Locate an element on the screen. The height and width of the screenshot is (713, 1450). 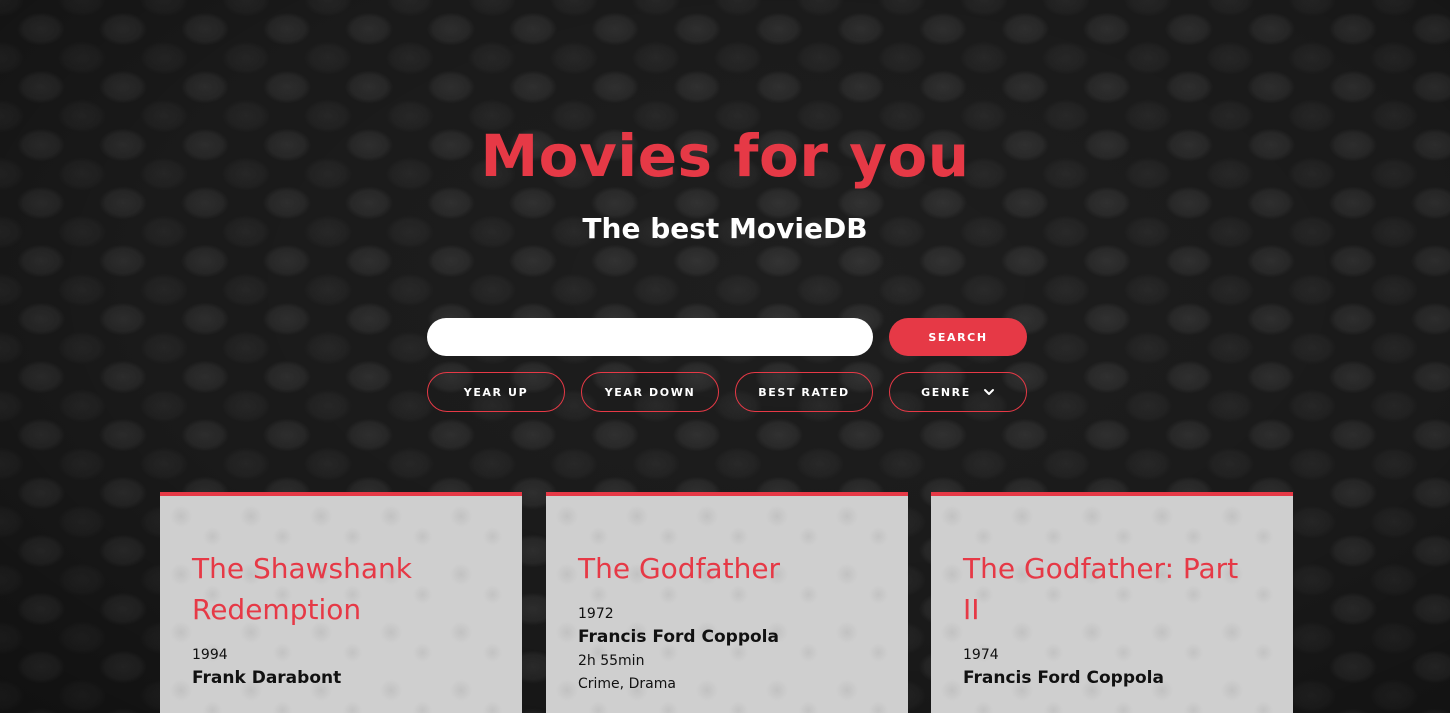
year-down-button: YEAR DOWN is located at coordinates (650, 392).